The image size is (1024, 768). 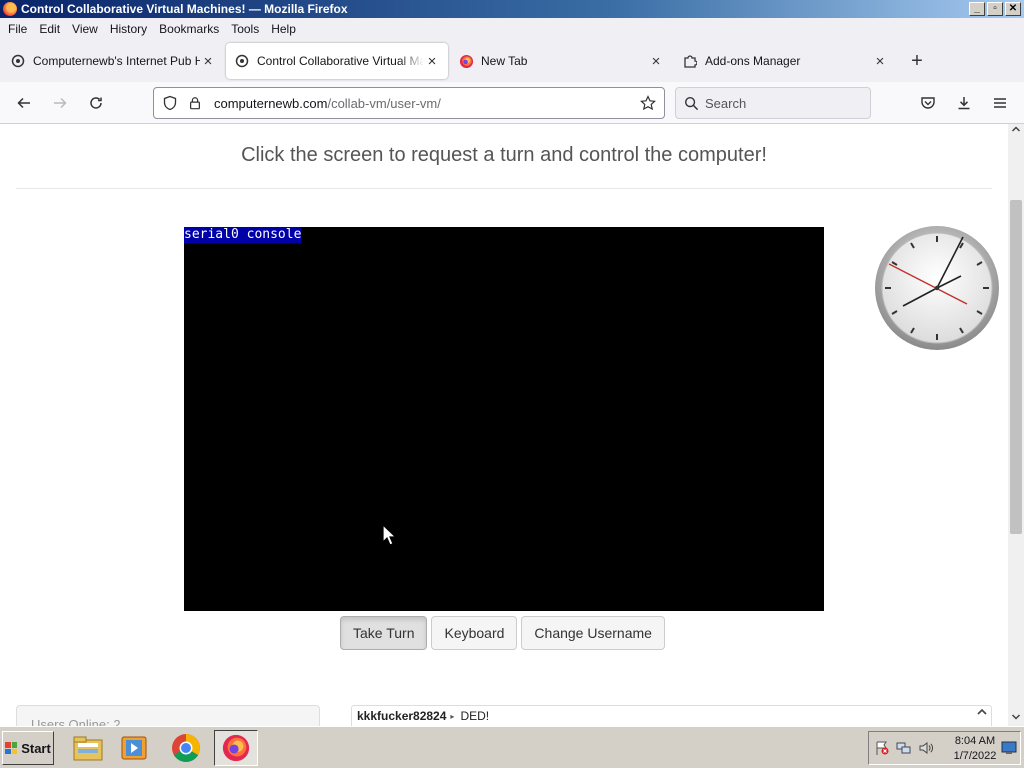 I want to click on menu-history: History, so click(x=128, y=29).